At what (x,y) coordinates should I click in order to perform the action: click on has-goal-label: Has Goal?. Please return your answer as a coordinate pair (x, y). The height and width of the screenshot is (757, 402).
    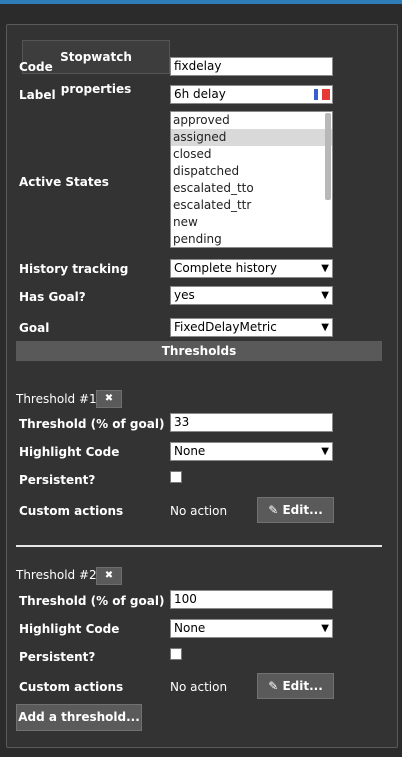
    Looking at the image, I should click on (52, 297).